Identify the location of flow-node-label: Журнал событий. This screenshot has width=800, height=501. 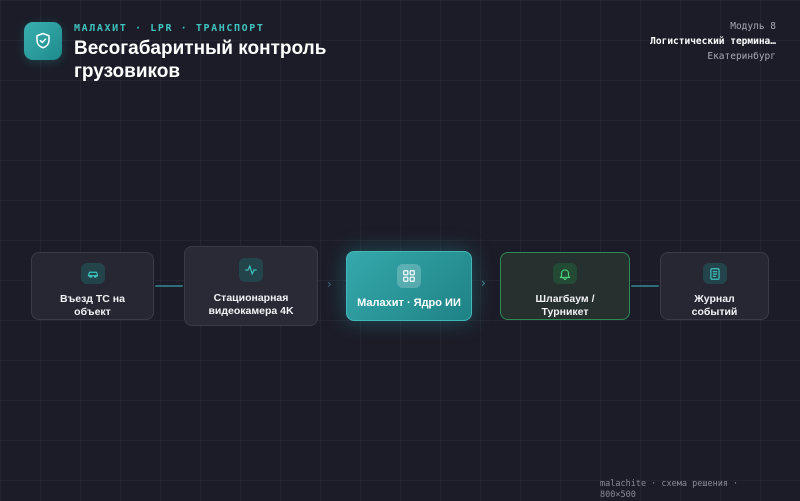
(714, 305).